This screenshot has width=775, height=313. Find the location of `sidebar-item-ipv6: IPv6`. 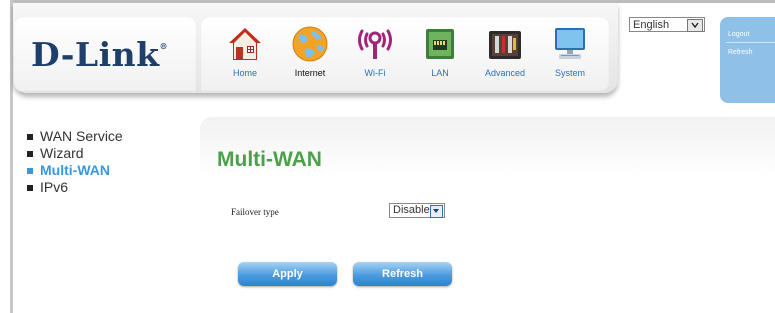

sidebar-item-ipv6: IPv6 is located at coordinates (75, 187).